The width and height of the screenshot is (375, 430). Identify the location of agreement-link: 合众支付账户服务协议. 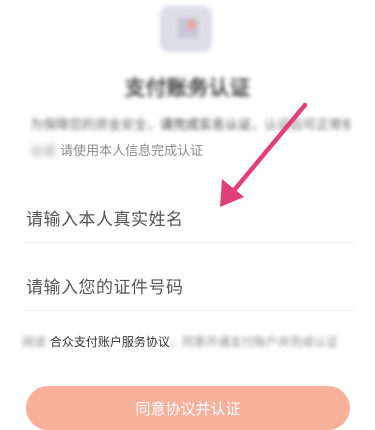
(110, 342).